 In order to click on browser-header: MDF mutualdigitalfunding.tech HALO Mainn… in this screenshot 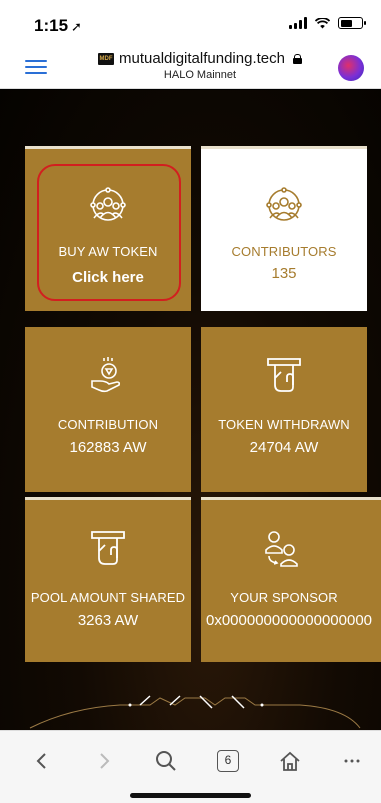, I will do `click(190, 66)`.